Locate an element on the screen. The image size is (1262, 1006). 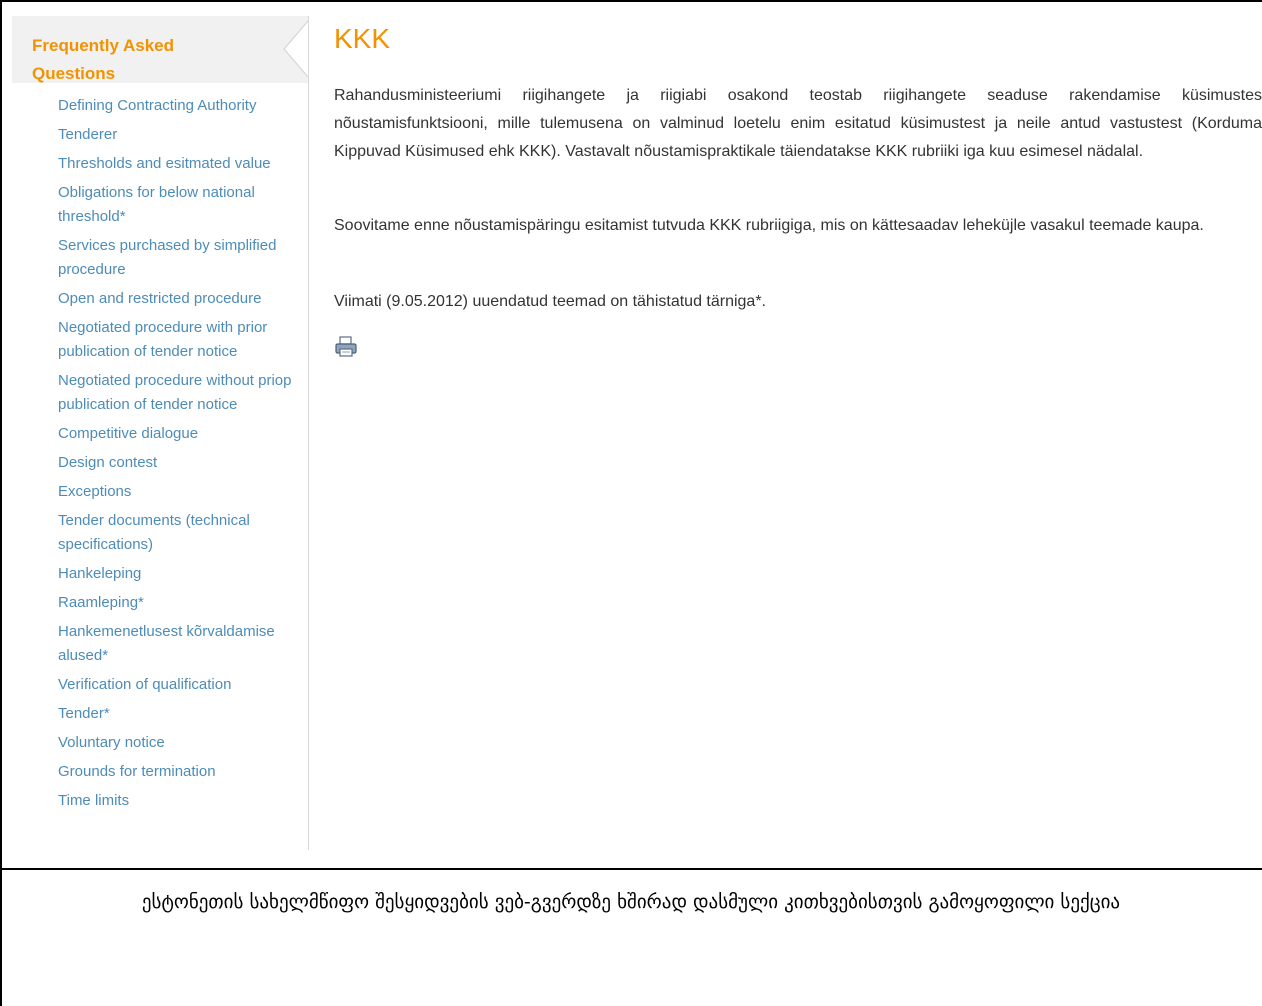
sidebar-header: Frequently Asked Questions is located at coordinates (160, 49).